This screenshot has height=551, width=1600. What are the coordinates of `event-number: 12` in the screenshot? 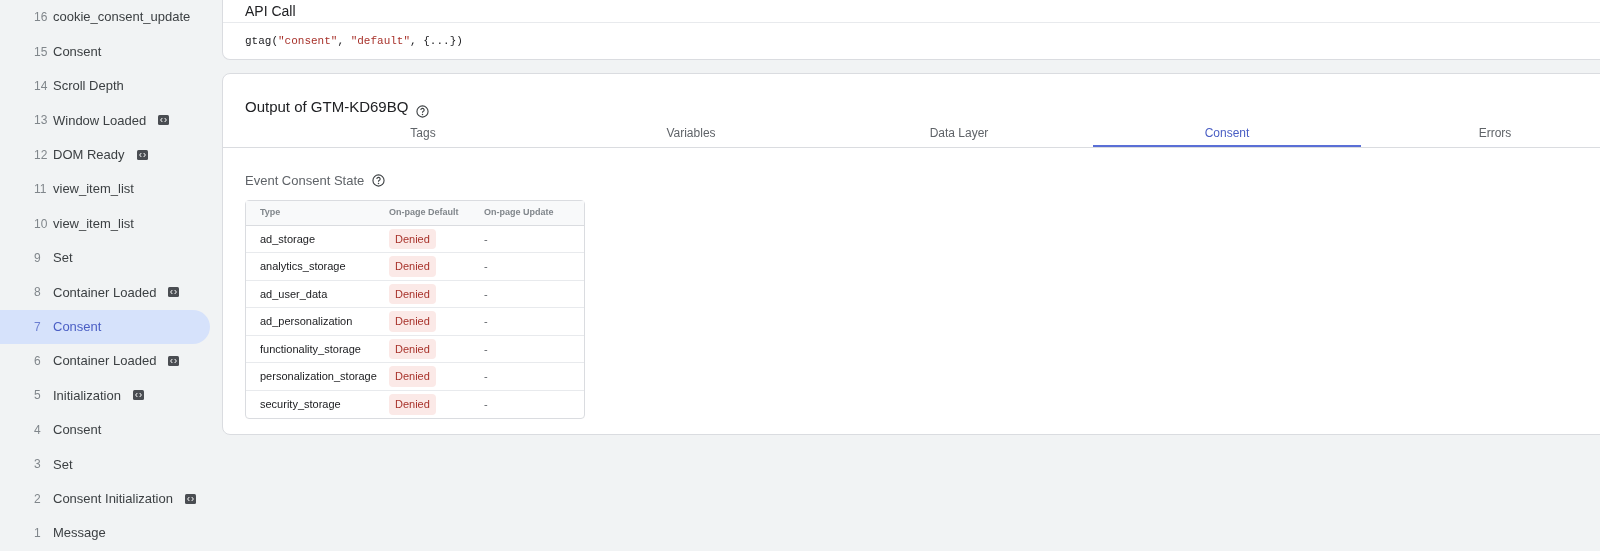 It's located at (41, 155).